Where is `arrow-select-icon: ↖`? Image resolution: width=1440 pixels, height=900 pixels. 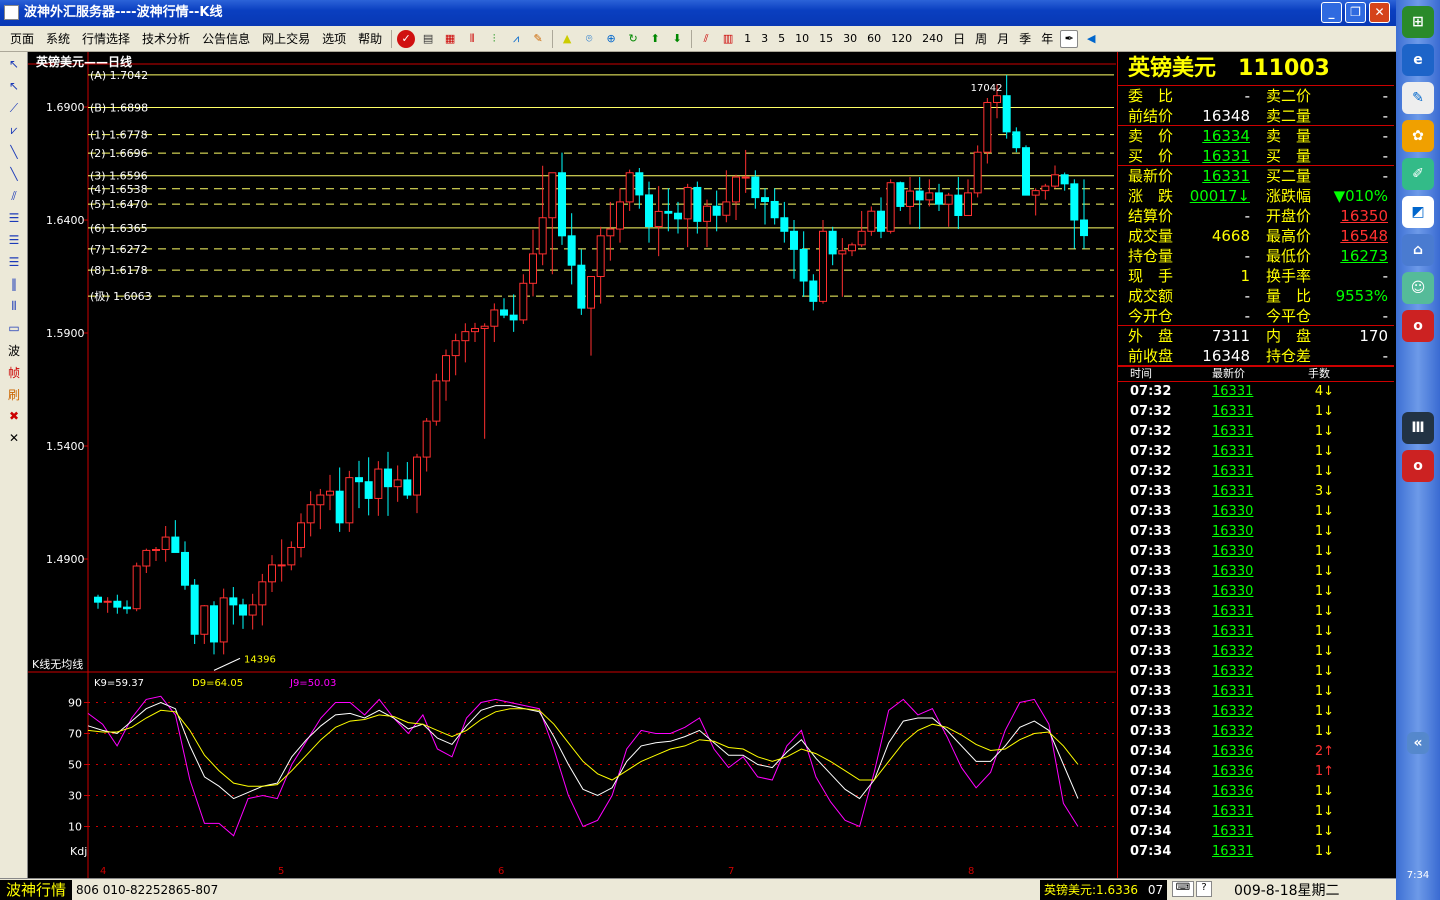
arrow-select-icon: ↖ is located at coordinates (14, 64).